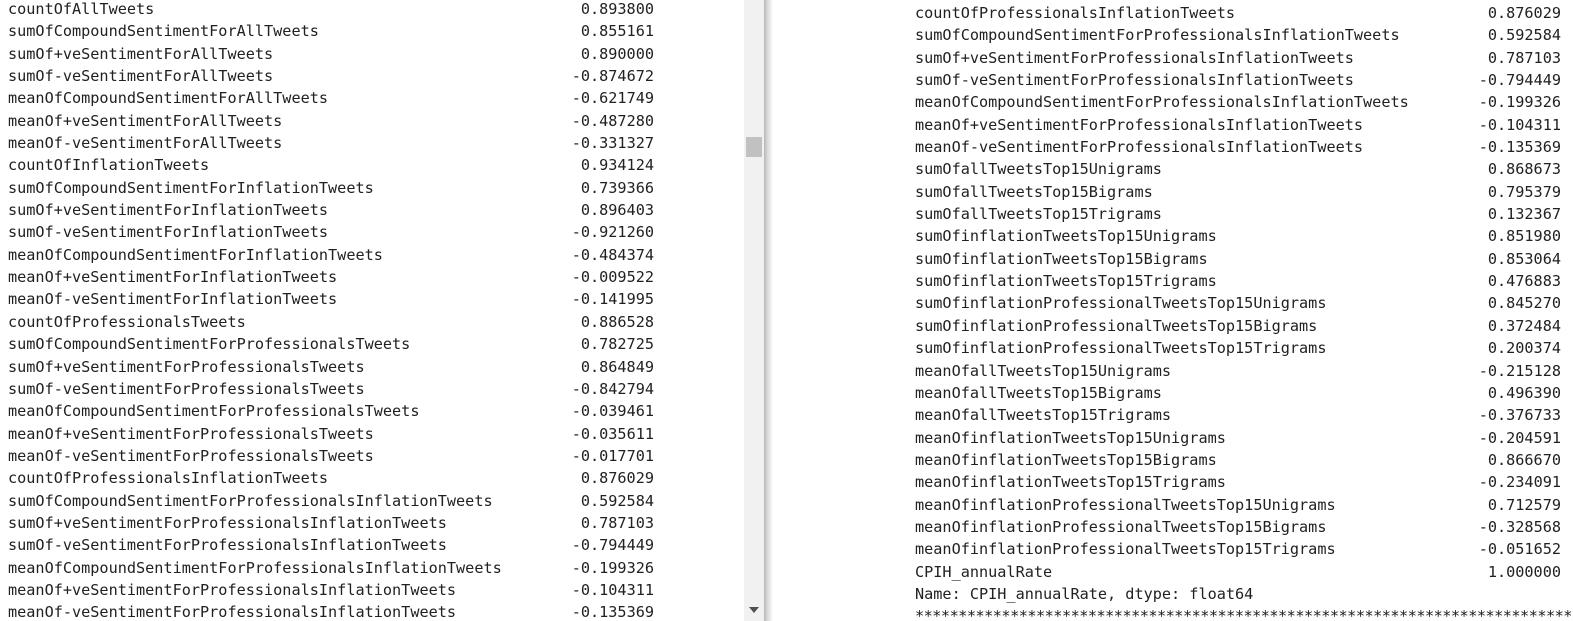 The width and height of the screenshot is (1573, 621). I want to click on row-value: -0.328568, so click(1519, 526).